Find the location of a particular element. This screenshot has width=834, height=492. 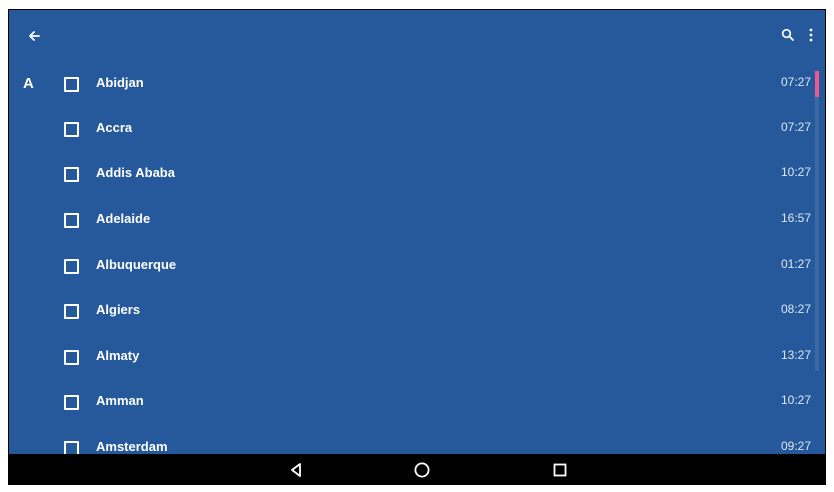

system-navigation-bar is located at coordinates (417, 469).